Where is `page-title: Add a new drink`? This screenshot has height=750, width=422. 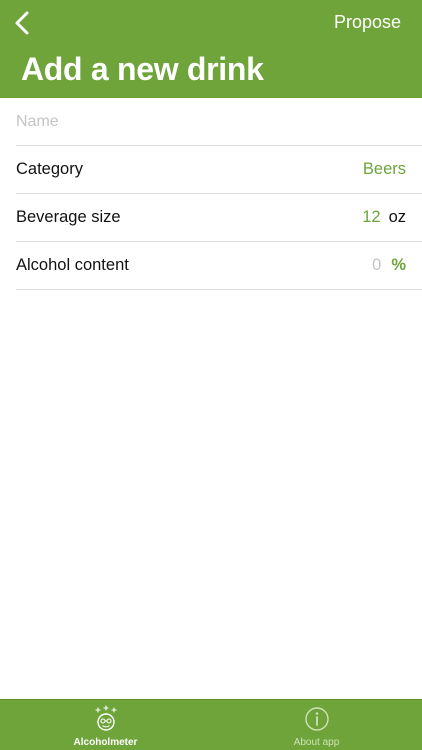 page-title: Add a new drink is located at coordinates (142, 69).